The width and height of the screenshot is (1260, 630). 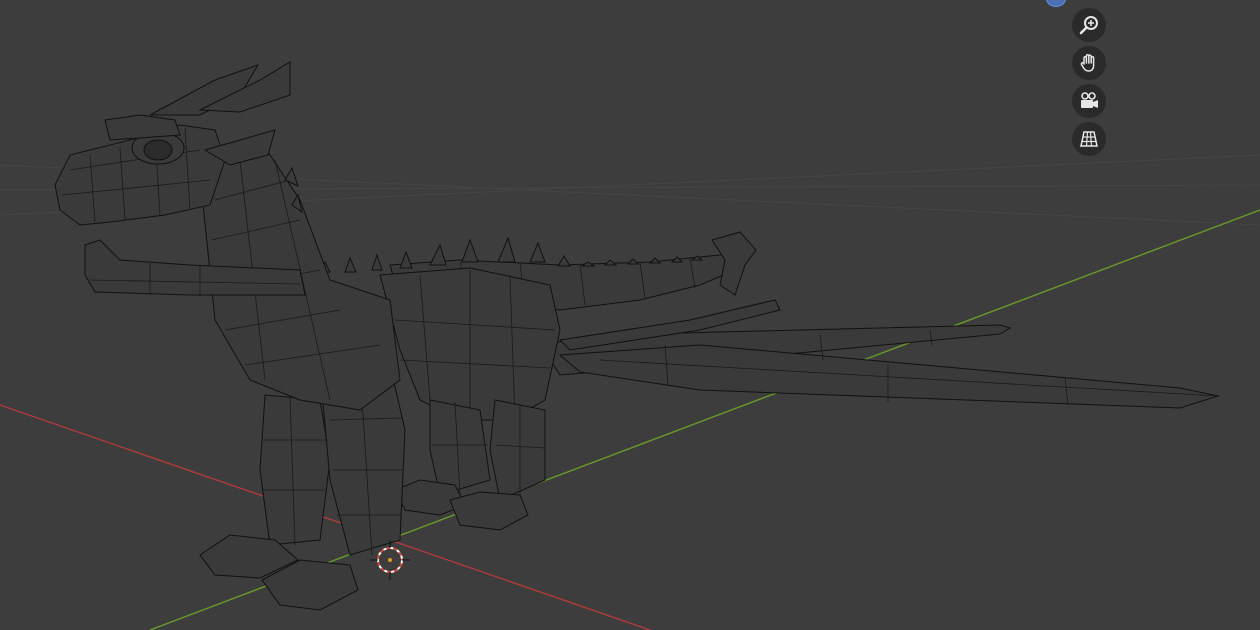 I want to click on zoom-button, so click(x=1089, y=25).